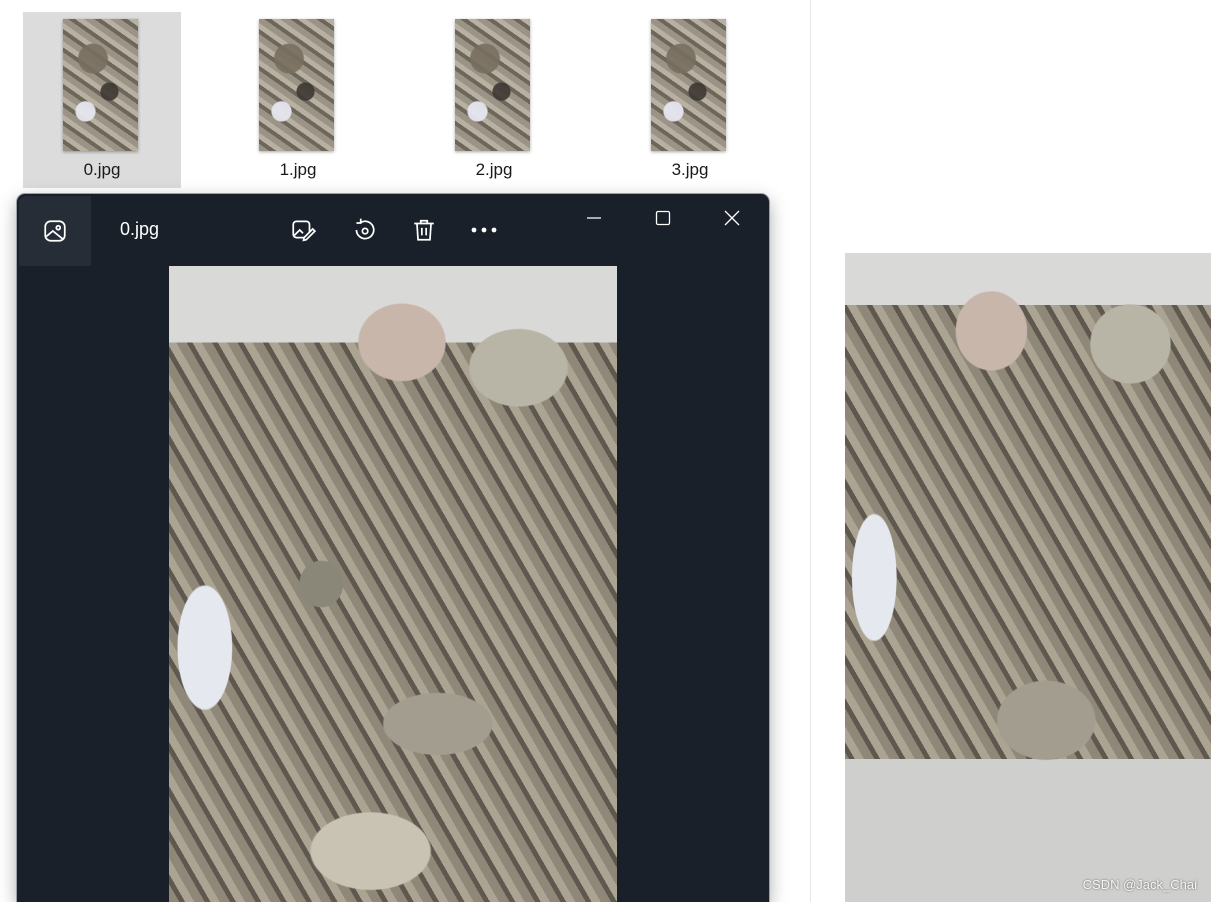 Image resolution: width=1216 pixels, height=902 pixels. I want to click on minimize-button, so click(594, 218).